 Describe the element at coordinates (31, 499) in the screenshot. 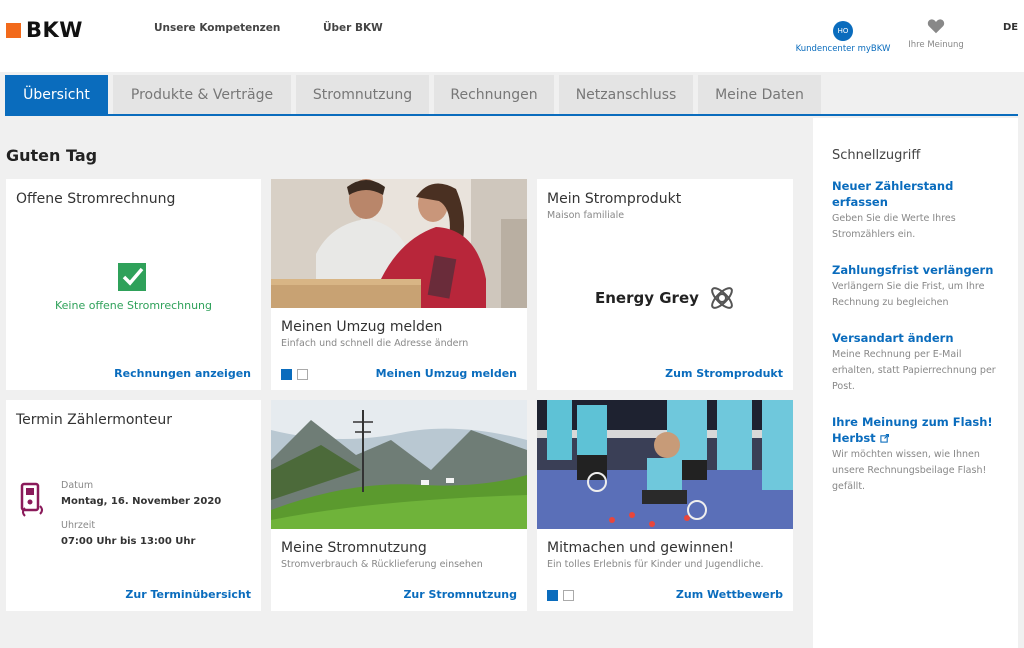

I see `meter-icon` at that location.